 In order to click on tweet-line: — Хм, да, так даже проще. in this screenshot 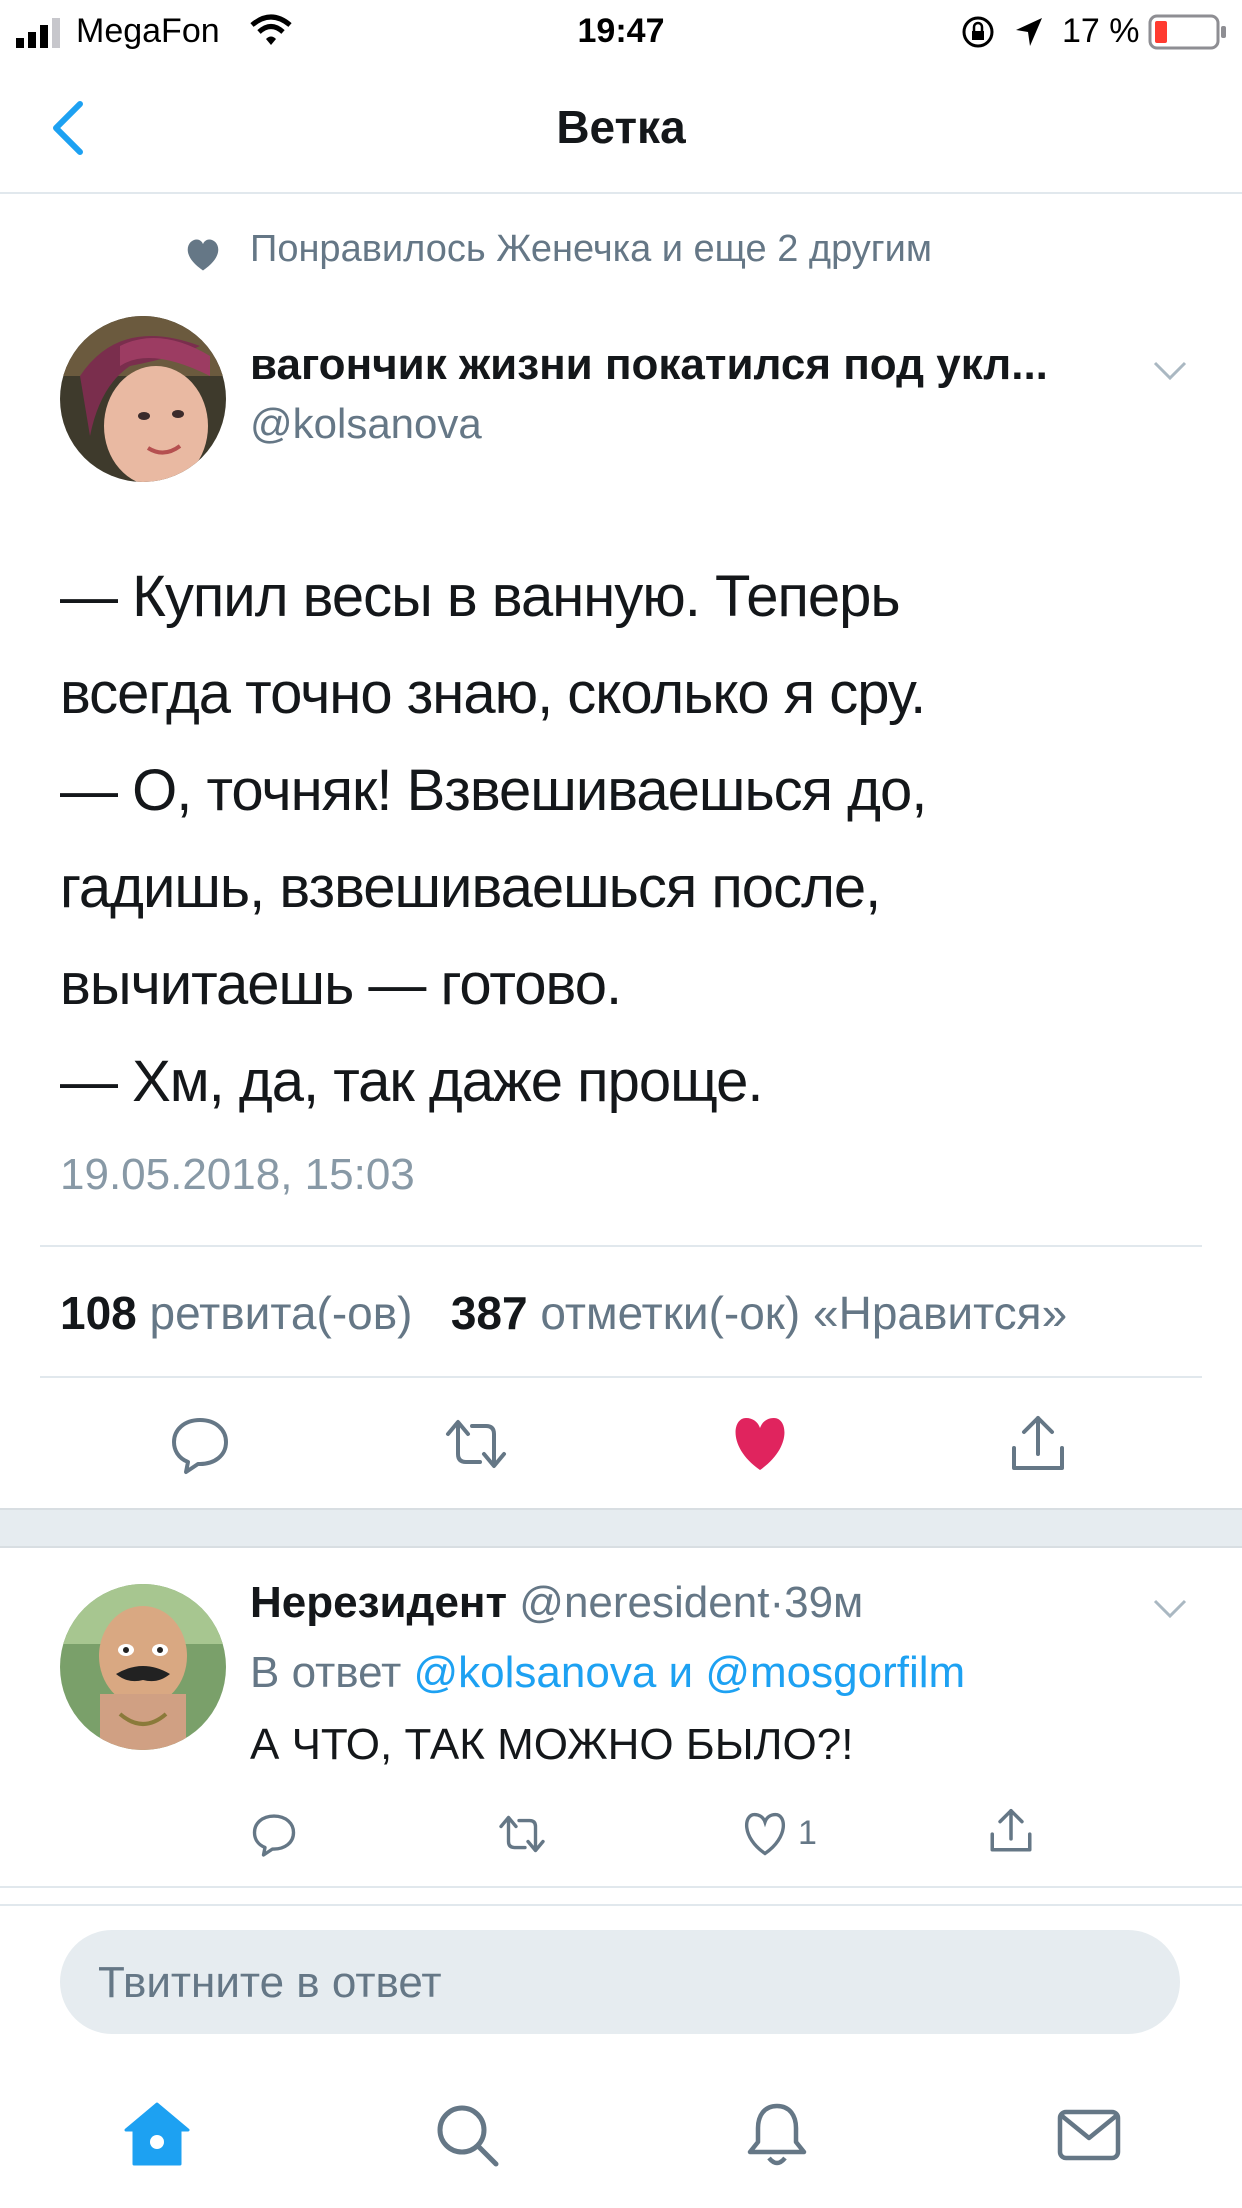, I will do `click(412, 1081)`.